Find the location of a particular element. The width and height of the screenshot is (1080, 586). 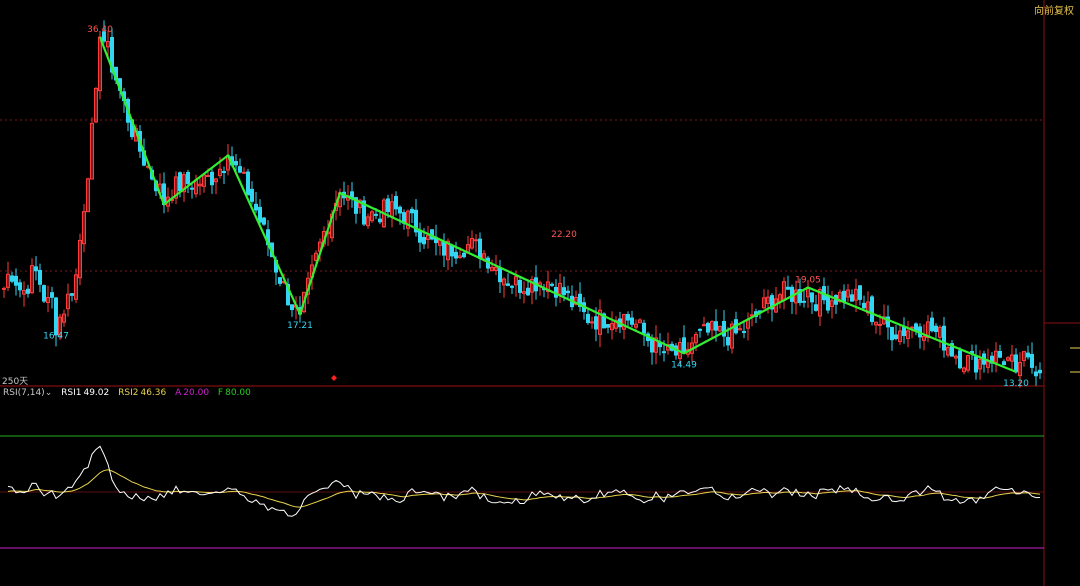

rsi1-line is located at coordinates (524, 481).